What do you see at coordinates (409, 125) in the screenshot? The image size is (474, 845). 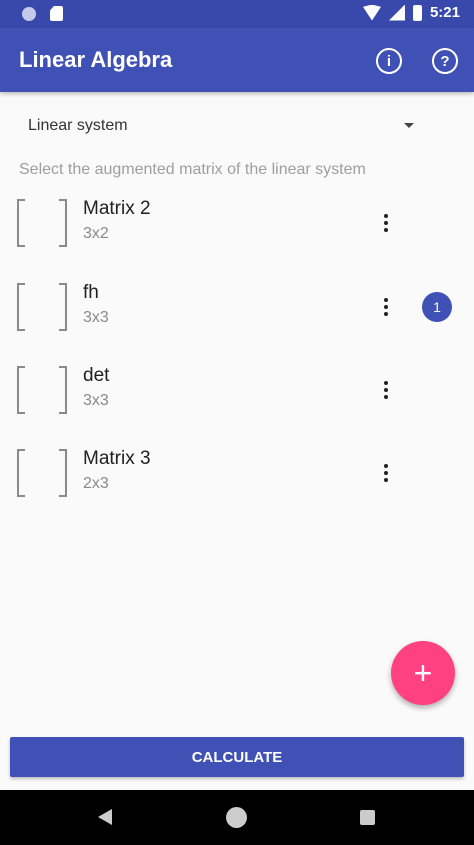 I see `dropdown-arrow-icon` at bounding box center [409, 125].